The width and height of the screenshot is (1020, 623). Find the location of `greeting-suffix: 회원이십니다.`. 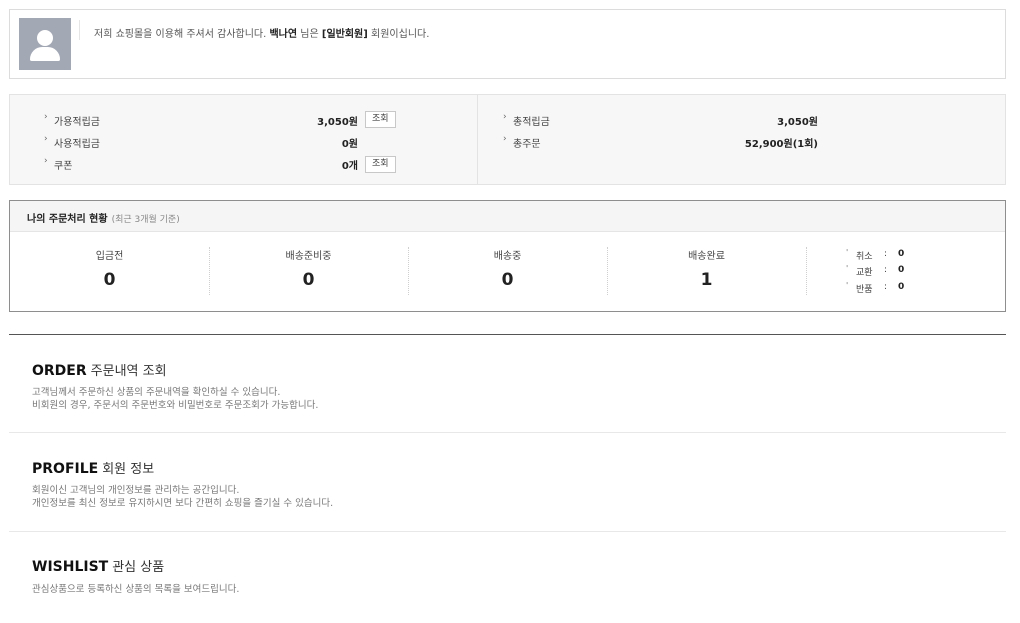

greeting-suffix: 회원이십니다. is located at coordinates (400, 34).